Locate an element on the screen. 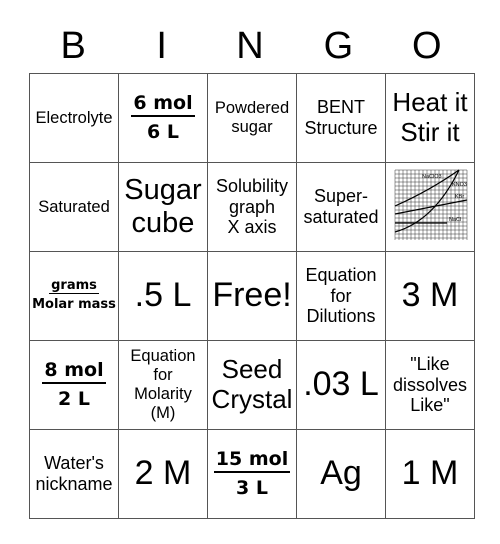 This screenshot has width=500, height=544. cell-text: BENT is located at coordinates (340, 107).